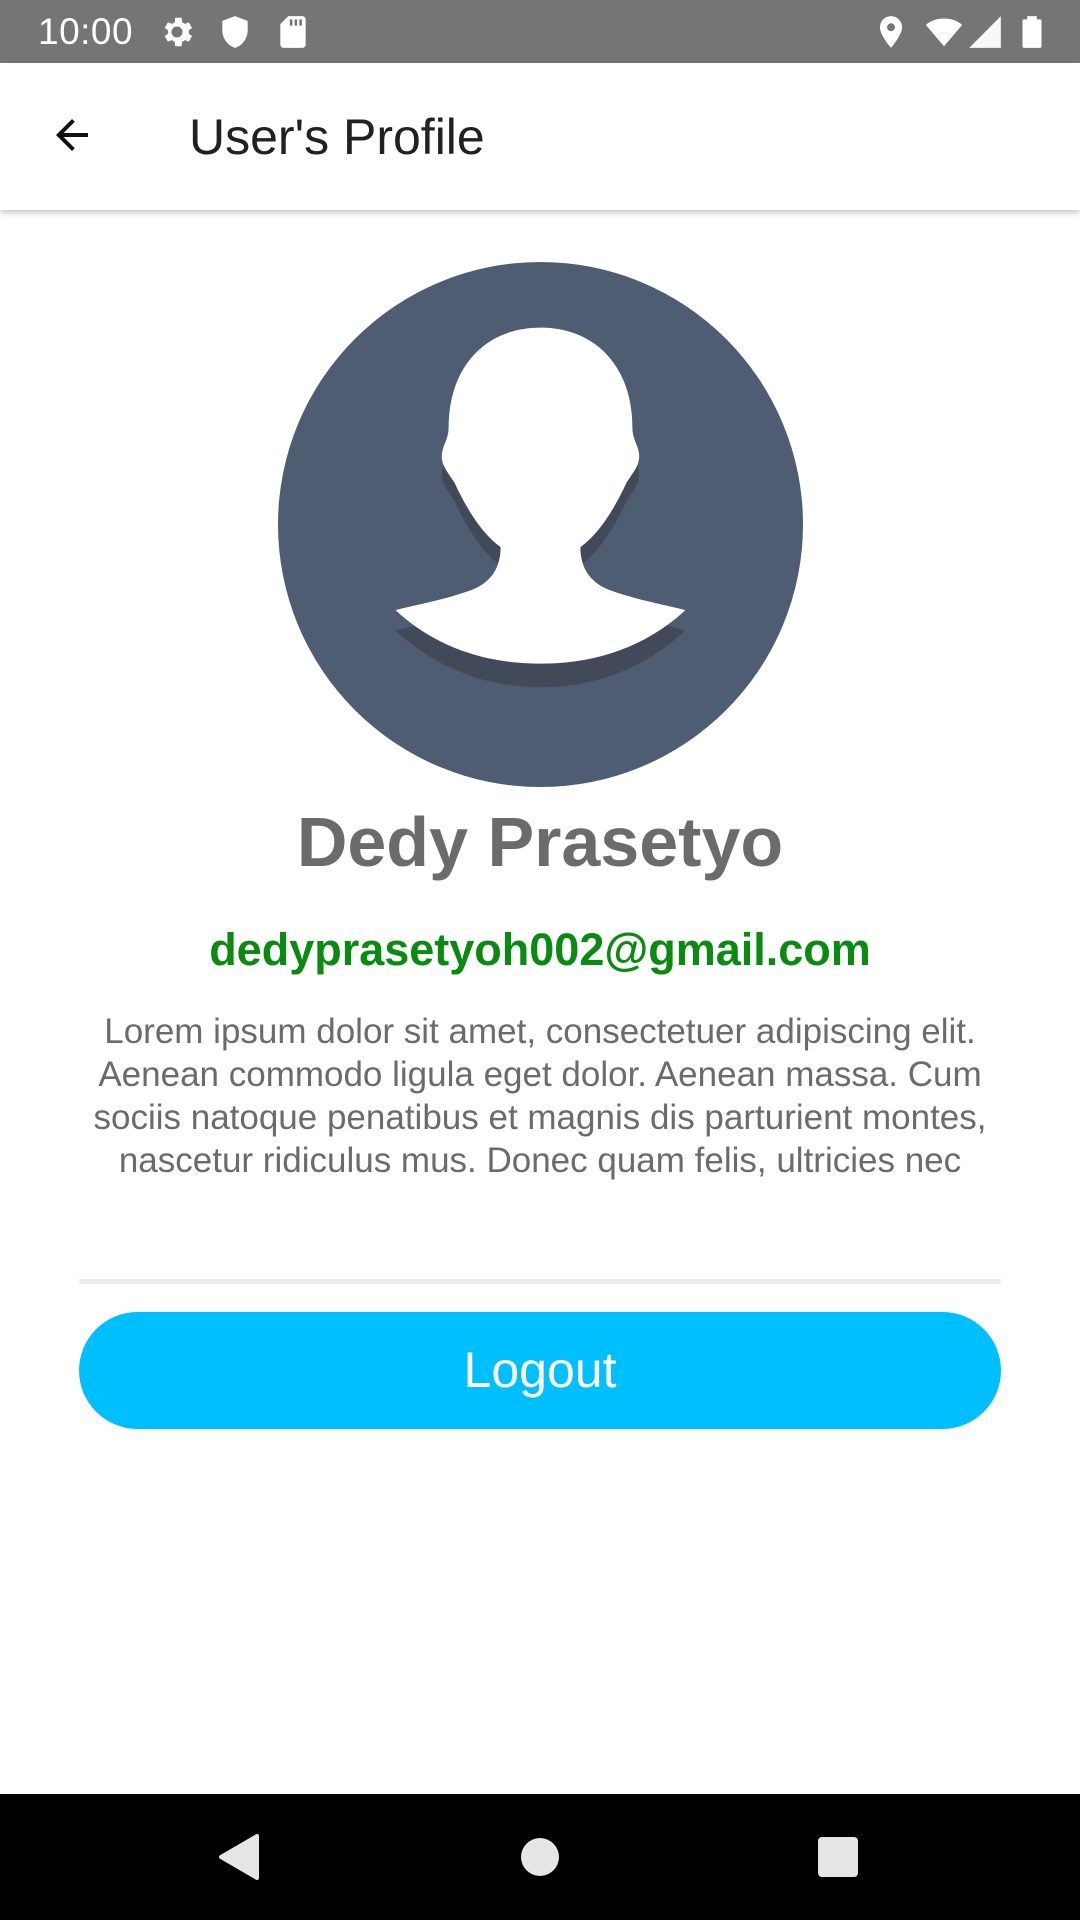  Describe the element at coordinates (86, 31) in the screenshot. I see `status-time: 10:00` at that location.